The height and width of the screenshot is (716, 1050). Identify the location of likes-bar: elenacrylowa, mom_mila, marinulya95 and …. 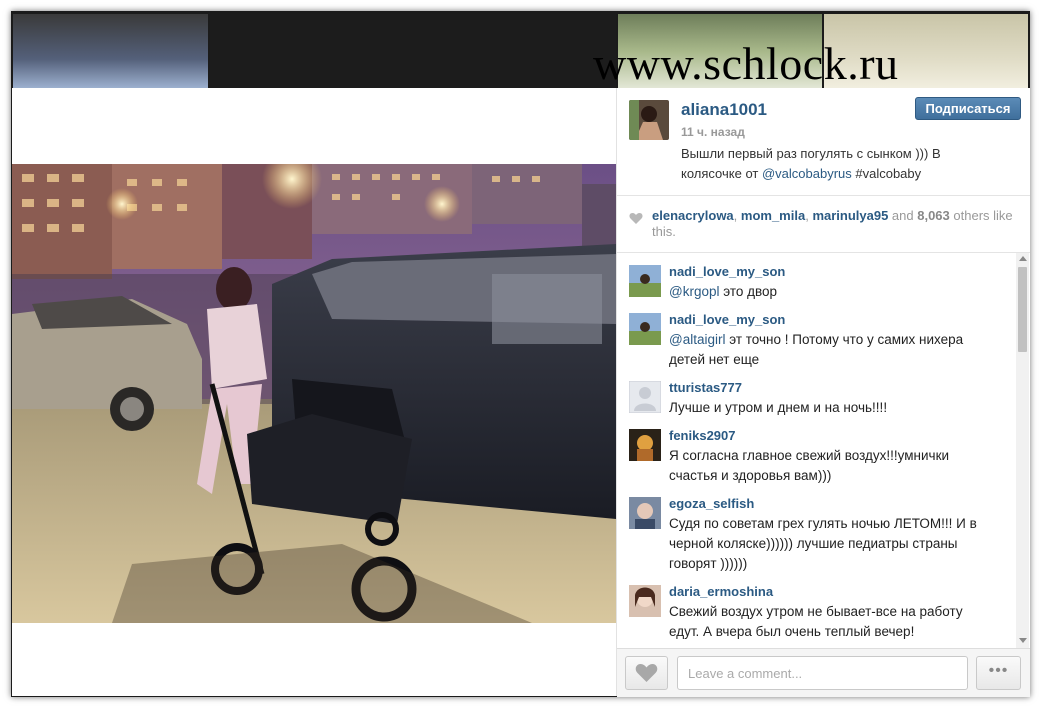
(823, 224).